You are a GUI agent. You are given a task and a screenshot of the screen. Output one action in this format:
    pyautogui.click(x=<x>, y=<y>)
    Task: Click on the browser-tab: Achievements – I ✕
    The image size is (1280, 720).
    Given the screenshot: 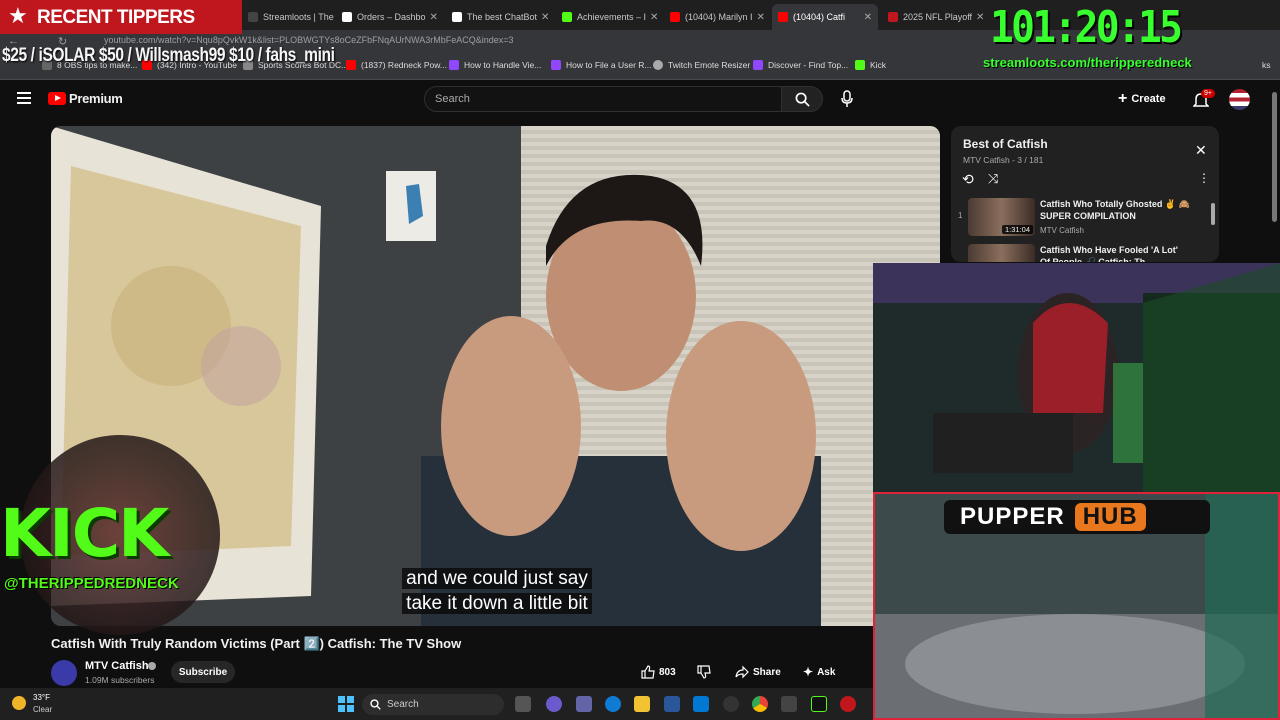 What is the action you would take?
    pyautogui.click(x=609, y=17)
    